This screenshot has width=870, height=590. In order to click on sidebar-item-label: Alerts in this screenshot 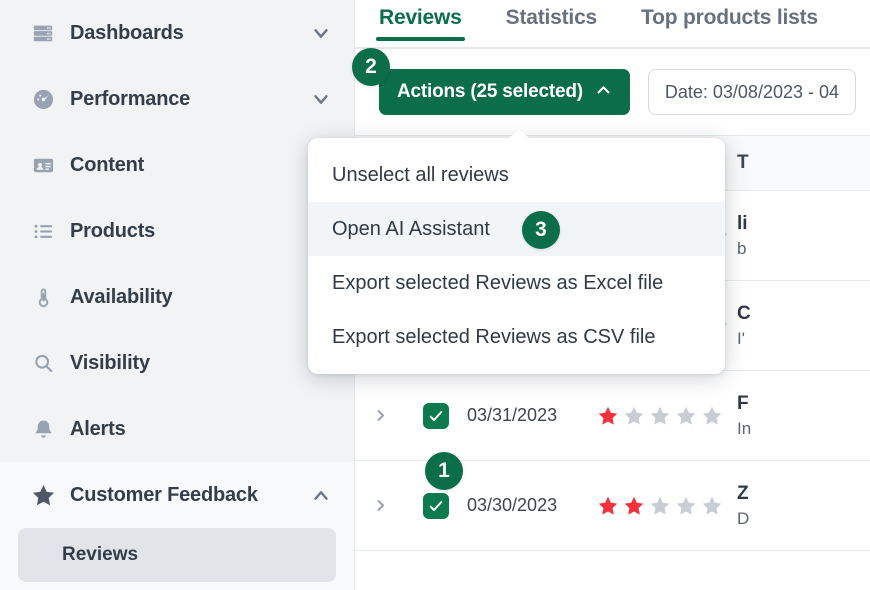, I will do `click(98, 428)`.